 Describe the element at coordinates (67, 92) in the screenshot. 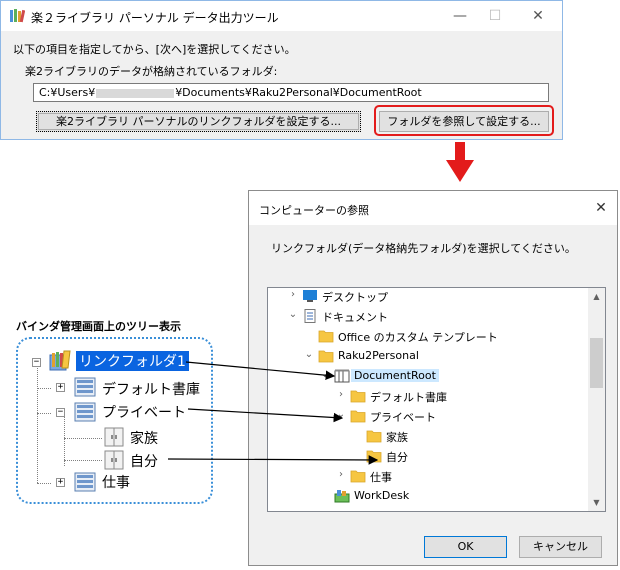

I see `path-prefix: C:¥Users¥` at that location.